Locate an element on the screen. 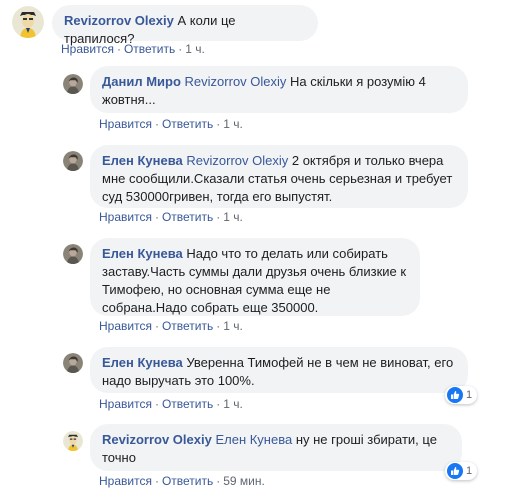 This screenshot has width=531, height=502. comment-author: Данил Миро is located at coordinates (141, 81).